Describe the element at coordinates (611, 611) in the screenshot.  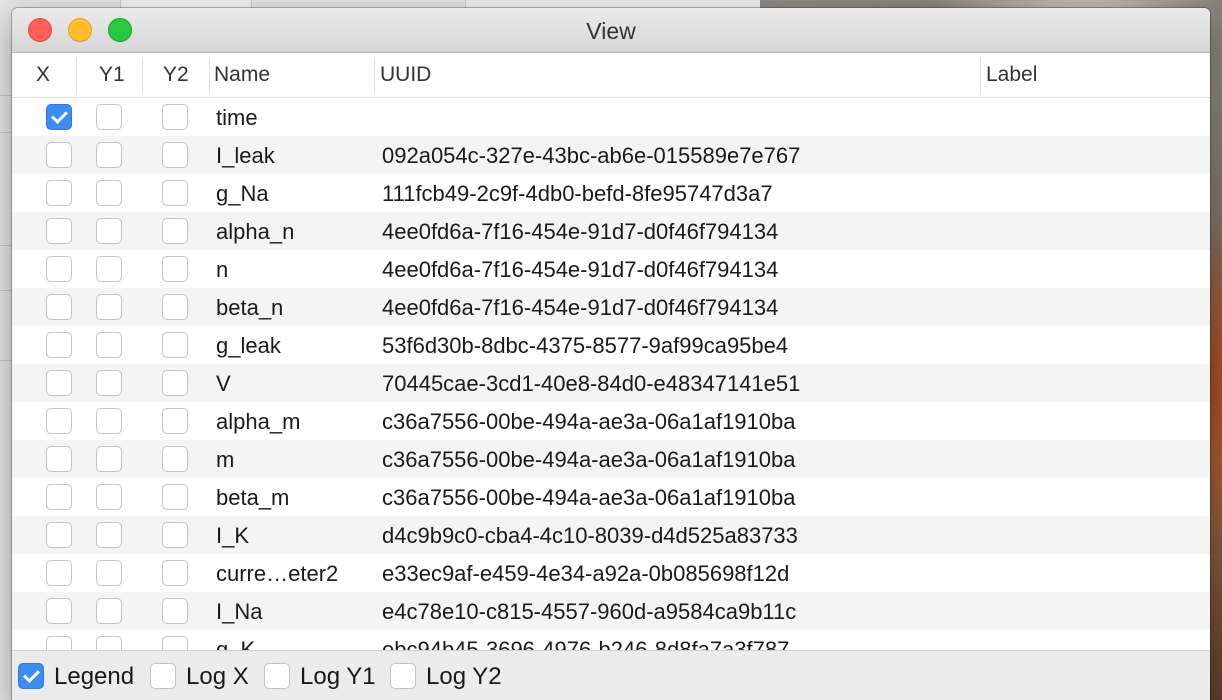
I see `table-row: I_Na e4c78e10-c815-4557-960d-a9584ca9b11c` at that location.